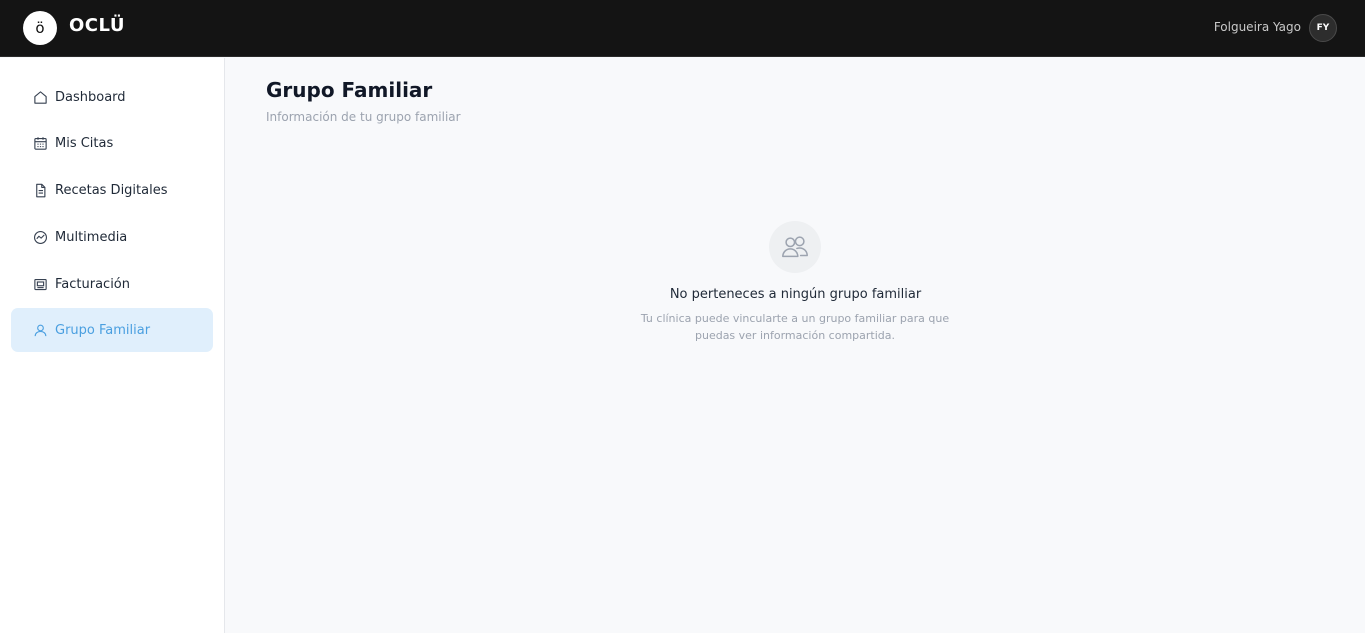  I want to click on invoice-icon, so click(40, 284).